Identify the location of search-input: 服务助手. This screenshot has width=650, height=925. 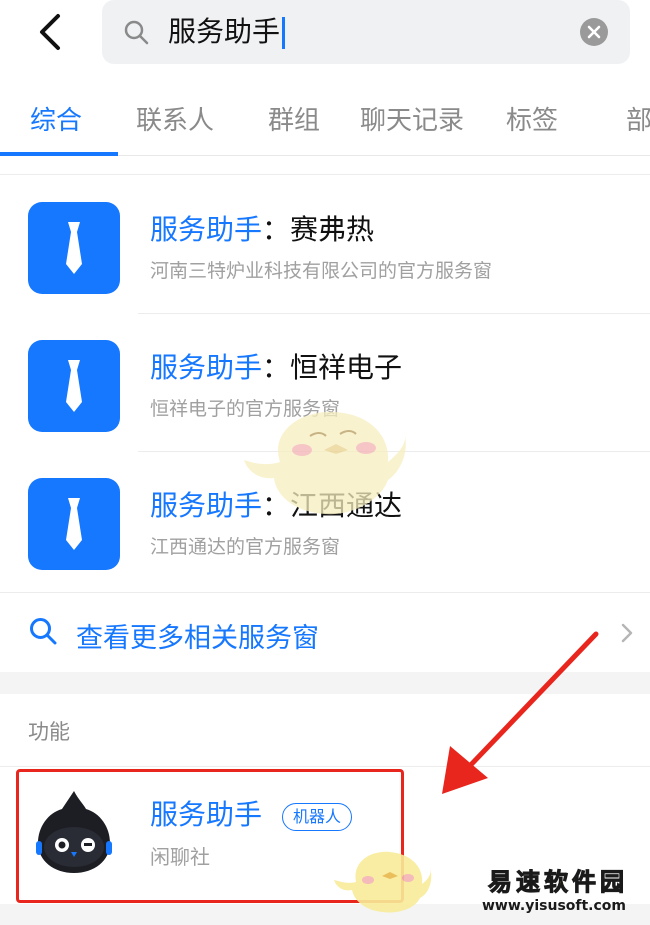
(227, 32).